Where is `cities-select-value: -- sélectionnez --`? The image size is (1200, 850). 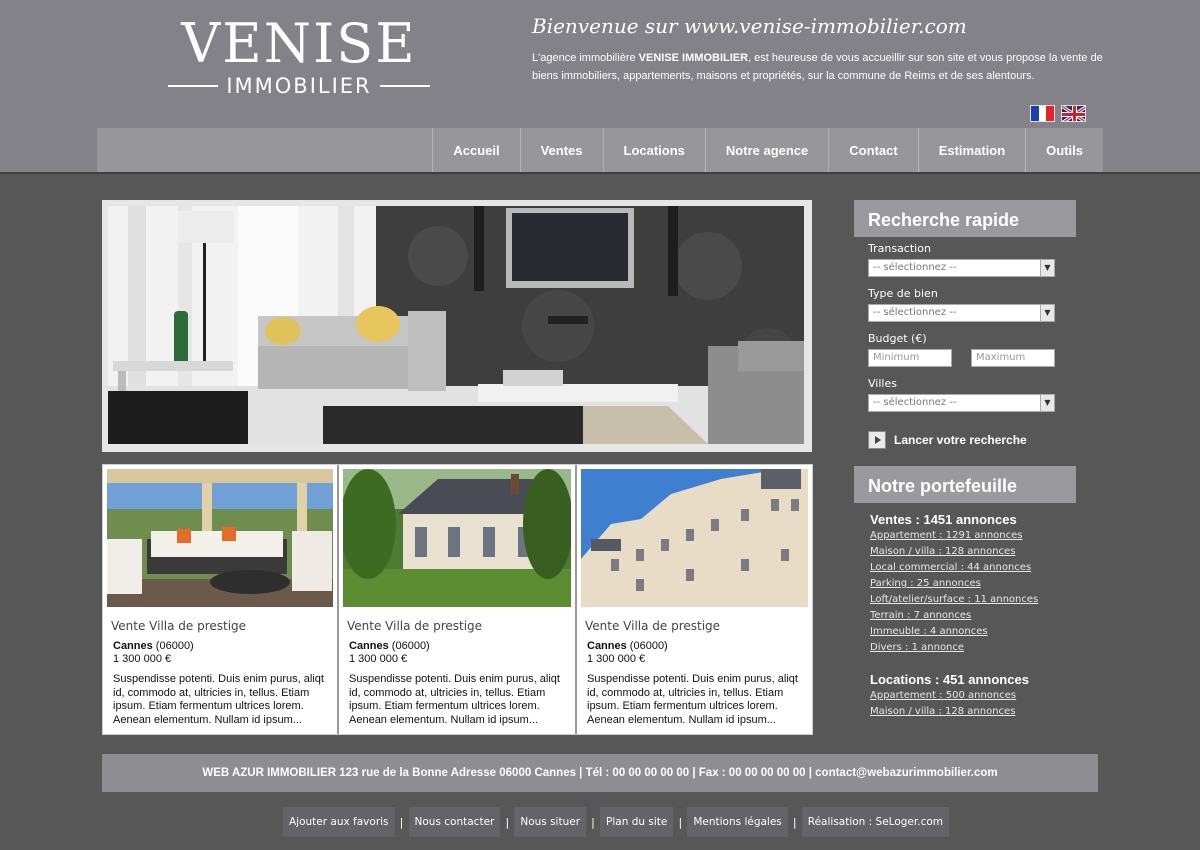
cities-select-value: -- sélectionnez -- is located at coordinates (915, 402).